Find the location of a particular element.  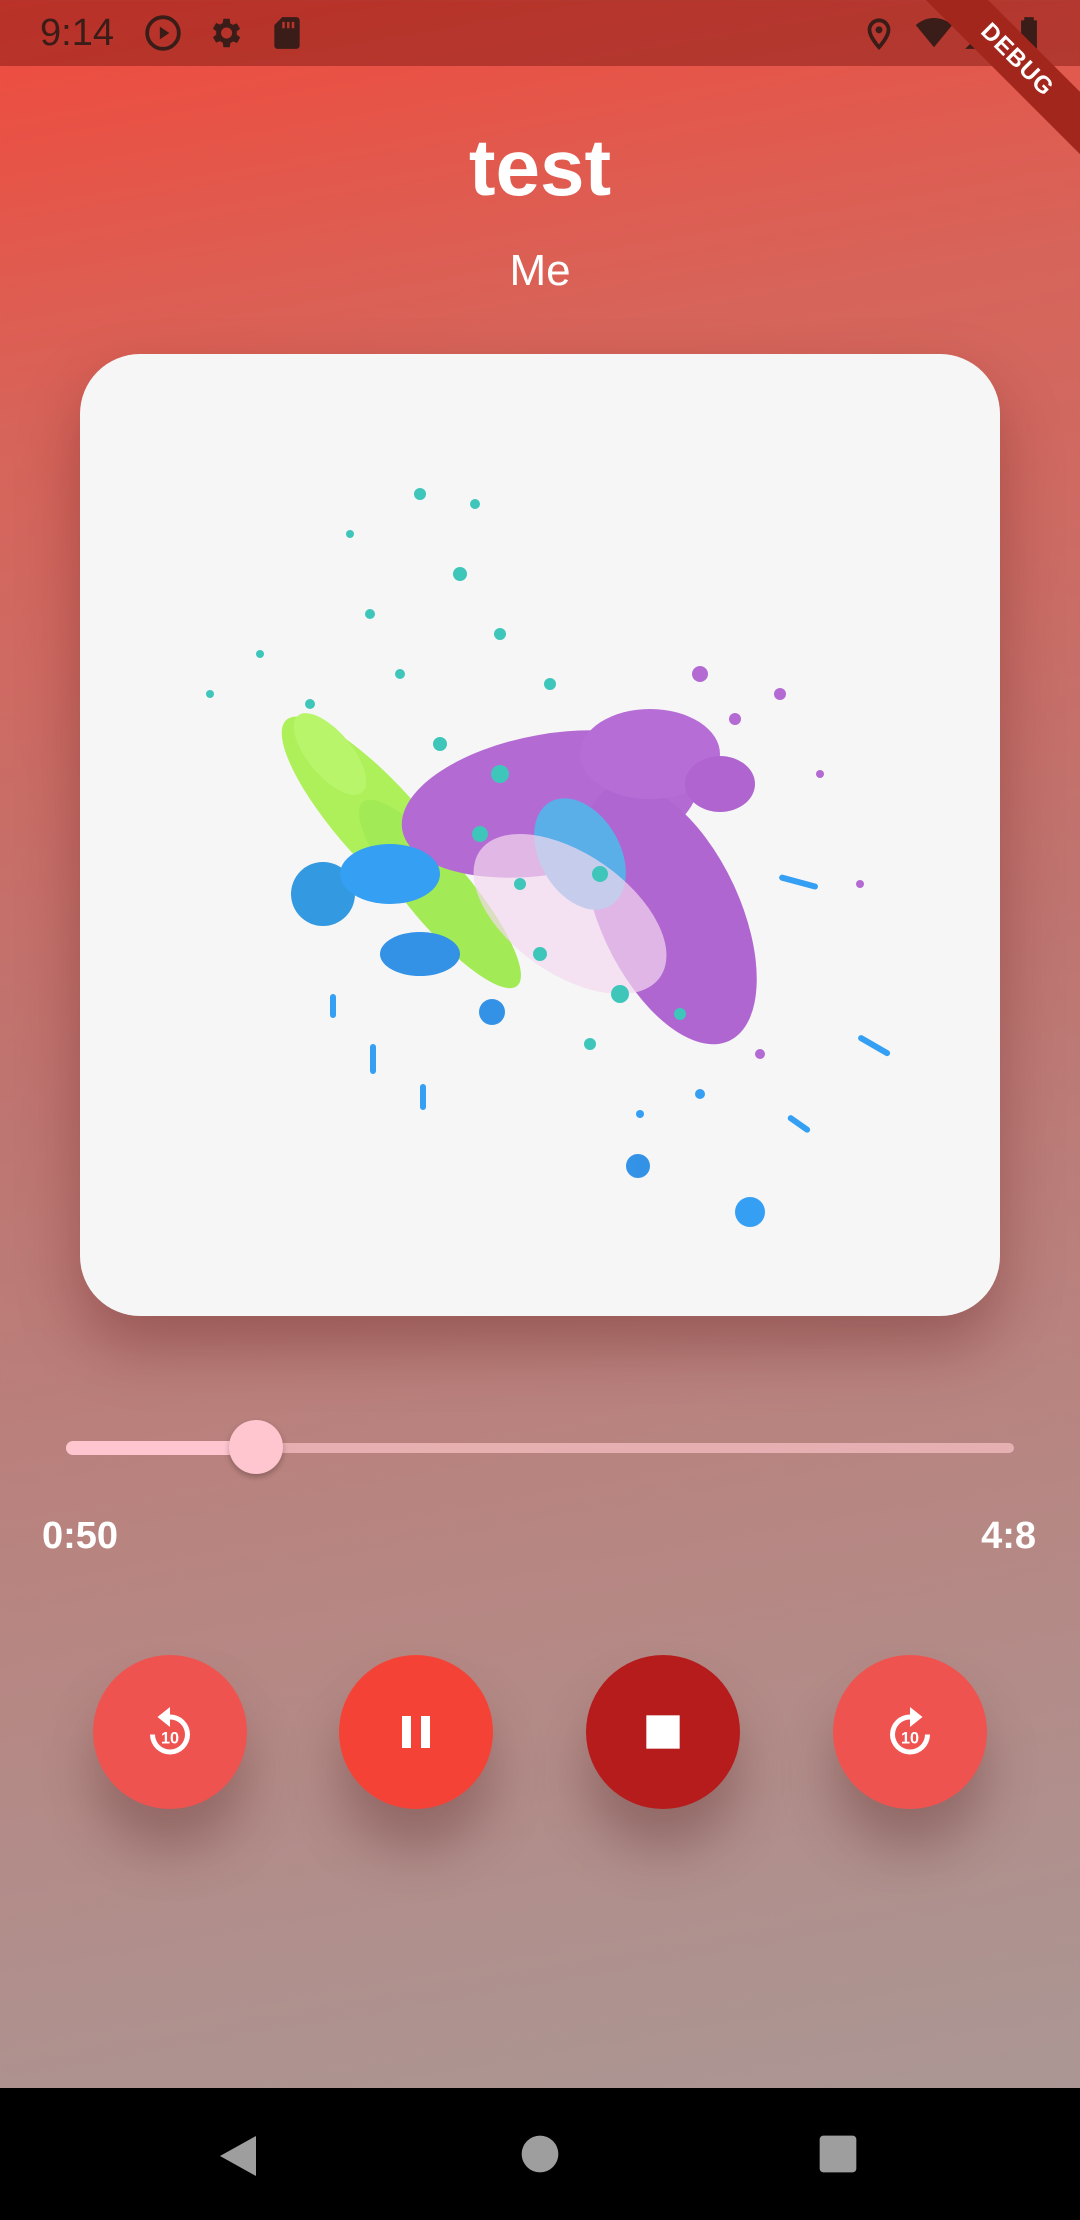

forward-10-icon: 10 is located at coordinates (910, 1731).